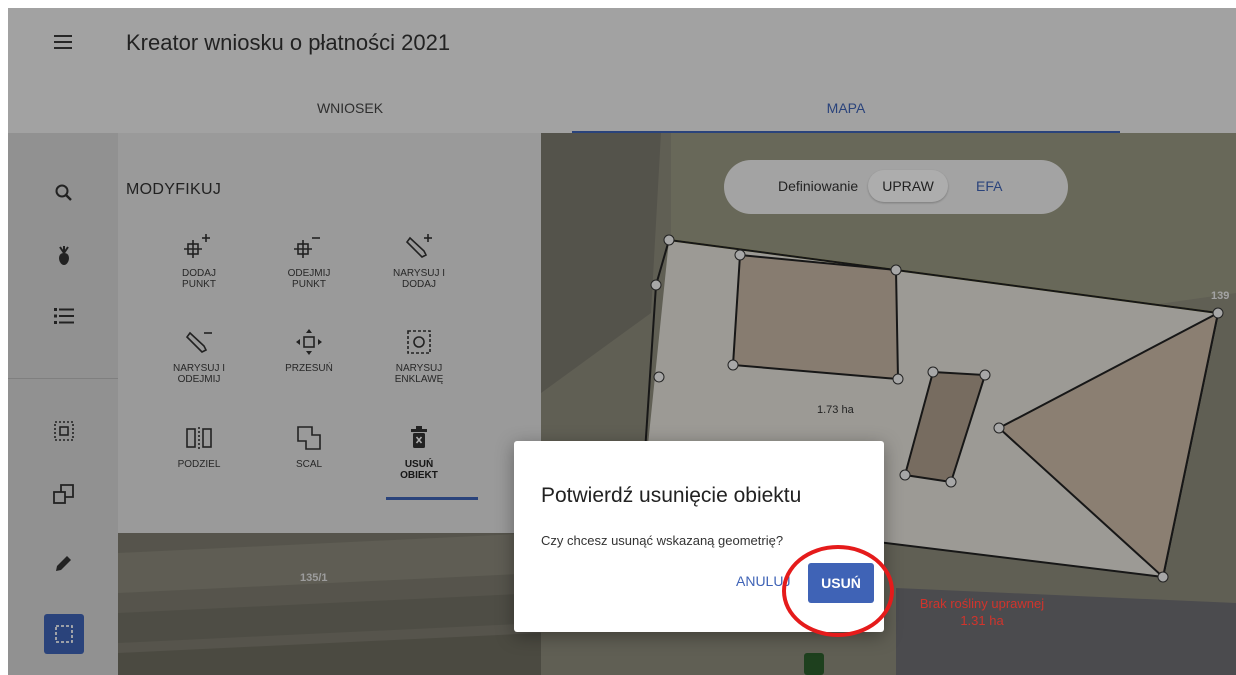 The height and width of the screenshot is (675, 1236). What do you see at coordinates (982, 612) in the screenshot?
I see `missing-crop-label: Brak rośliny uprawnej 1.31 ha` at bounding box center [982, 612].